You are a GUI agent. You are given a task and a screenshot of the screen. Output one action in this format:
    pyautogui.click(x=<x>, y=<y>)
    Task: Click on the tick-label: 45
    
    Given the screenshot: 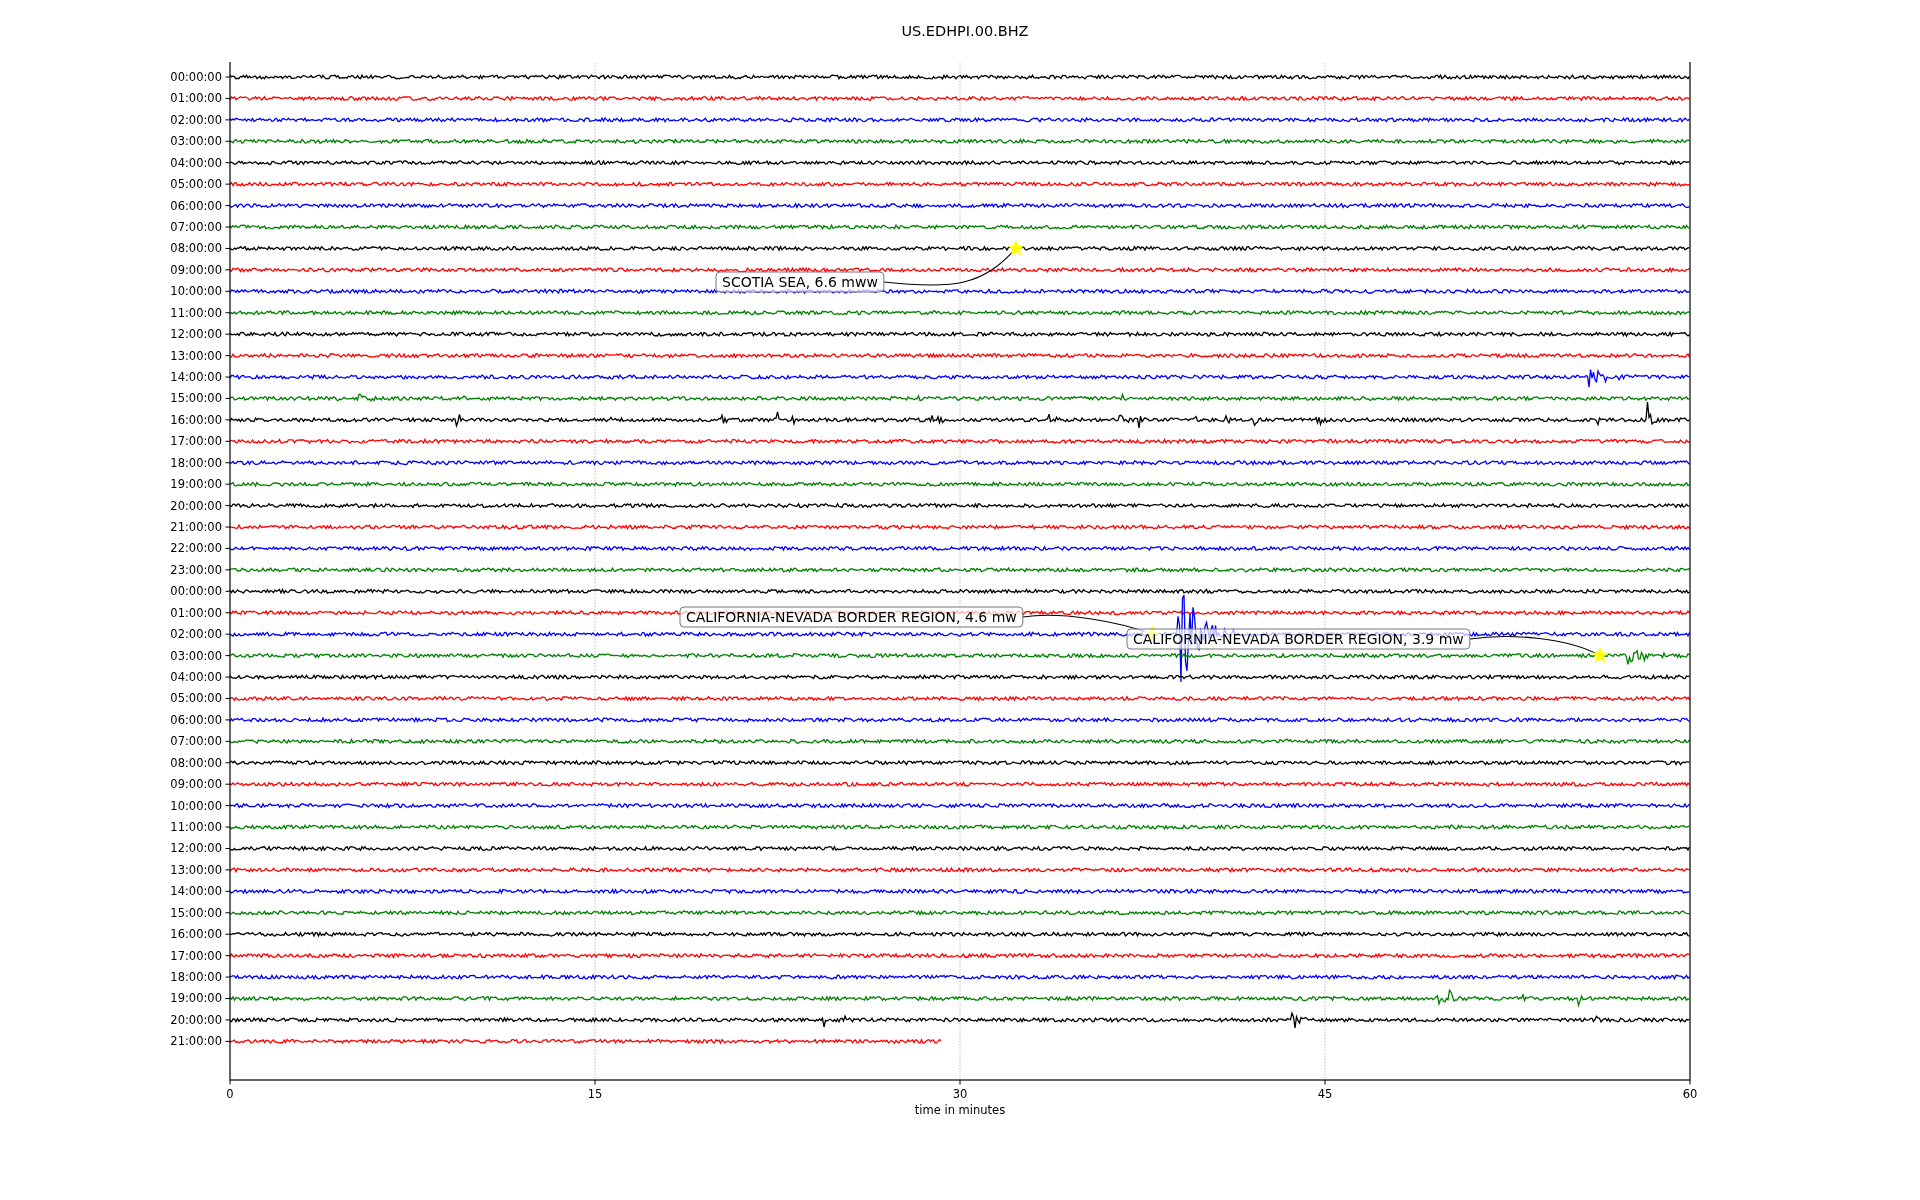 What is the action you would take?
    pyautogui.click(x=1325, y=1094)
    